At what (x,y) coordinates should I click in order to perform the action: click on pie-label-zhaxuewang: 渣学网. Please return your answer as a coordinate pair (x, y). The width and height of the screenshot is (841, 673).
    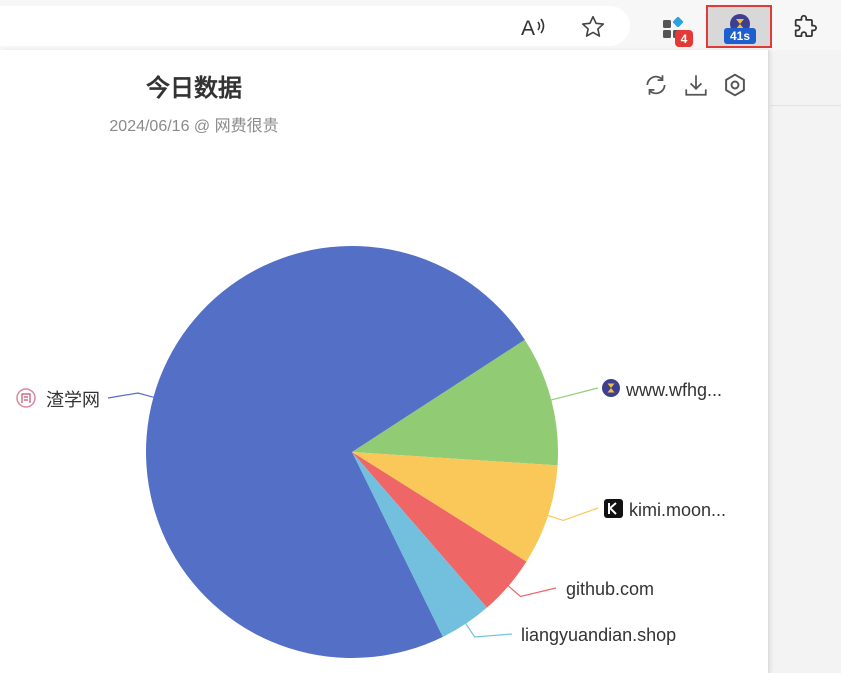
    Looking at the image, I should click on (73, 400).